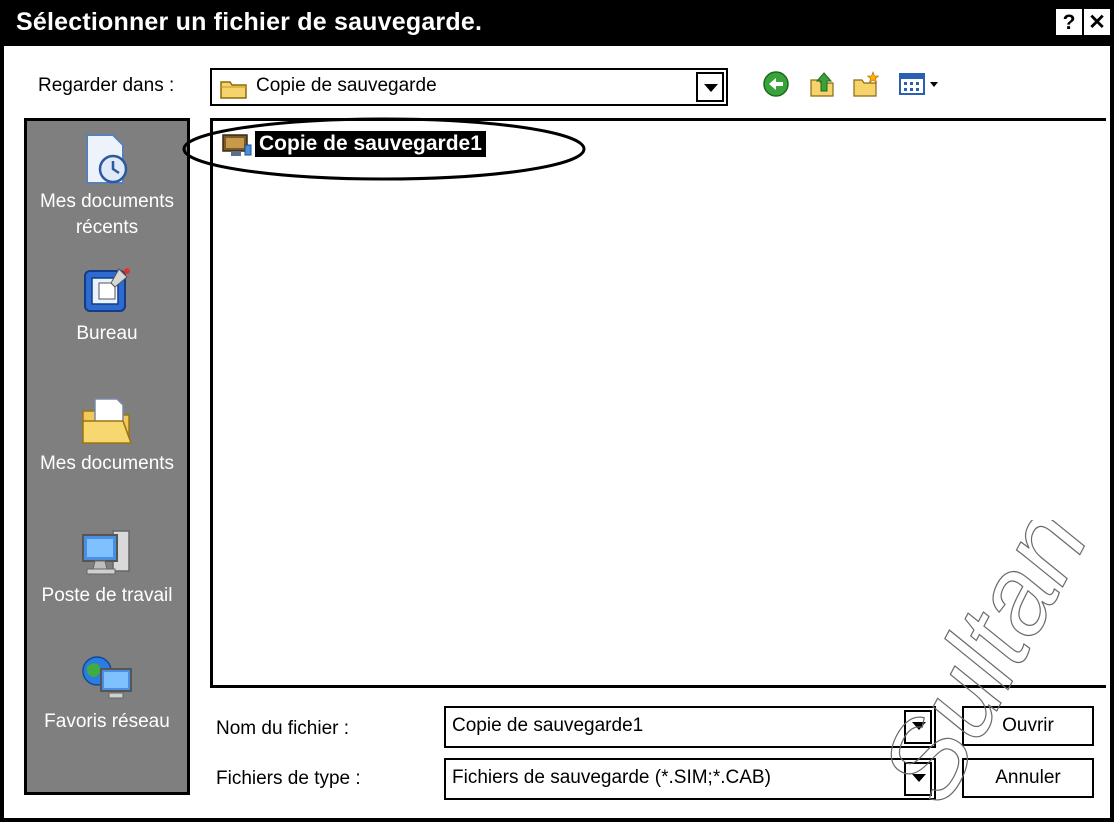  What do you see at coordinates (611, 777) in the screenshot?
I see `filetype-value: Fichiers de sauvegarde (*.SIM;*.CAB)` at bounding box center [611, 777].